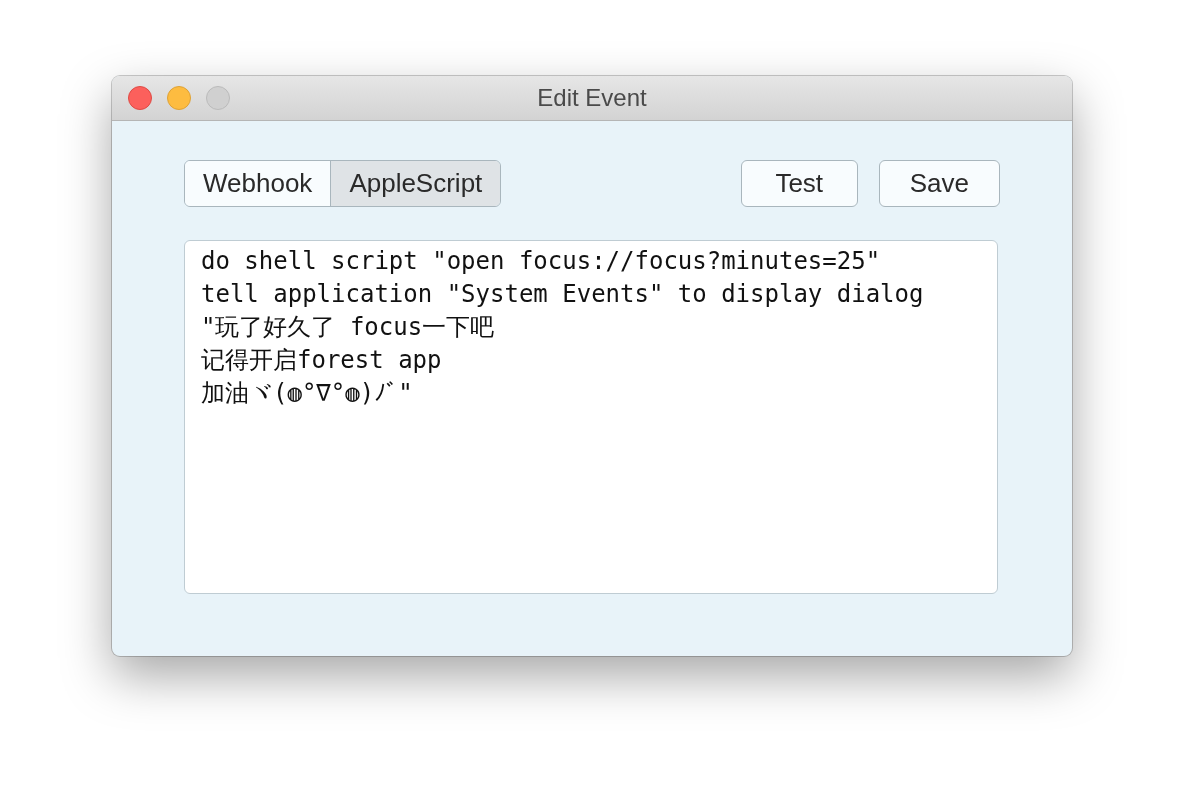 The width and height of the screenshot is (1184, 804). What do you see at coordinates (322, 360) in the screenshot?
I see `code-line: 记得开启forest app` at bounding box center [322, 360].